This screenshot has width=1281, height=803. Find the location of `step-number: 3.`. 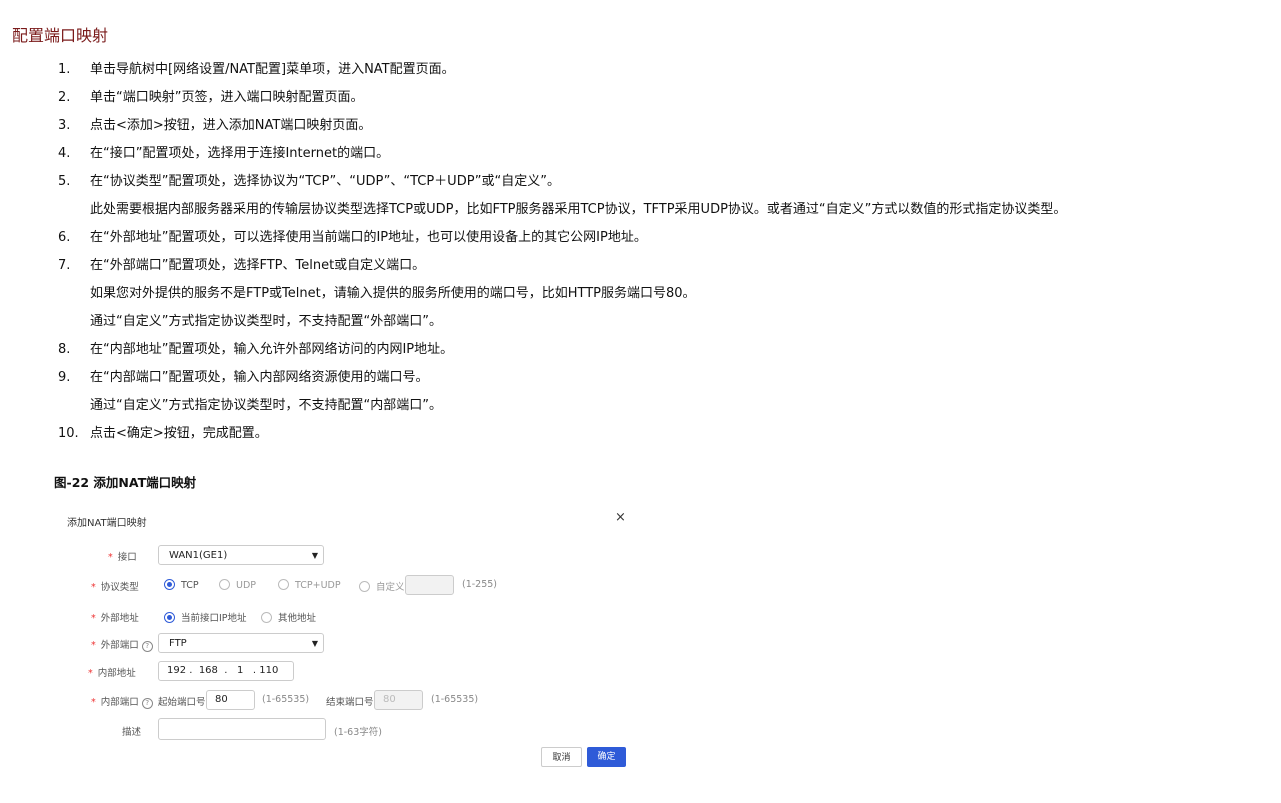

step-number: 3. is located at coordinates (64, 125).